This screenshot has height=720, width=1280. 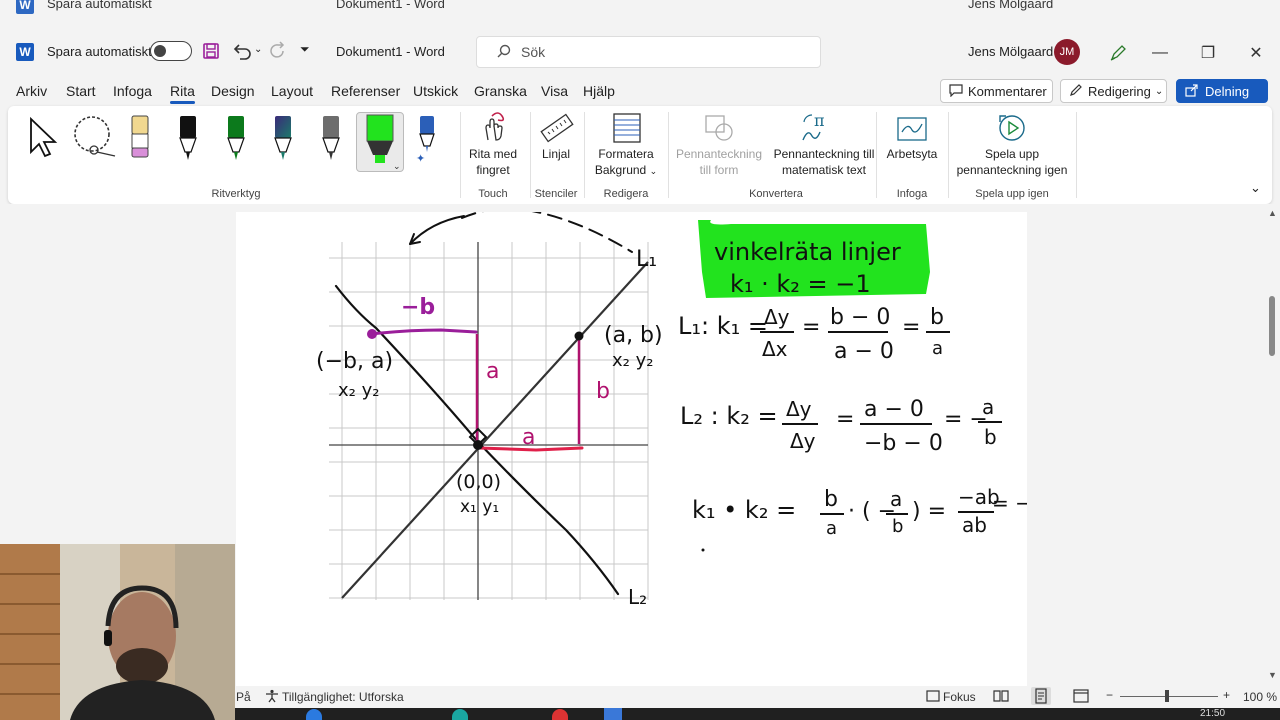 What do you see at coordinates (897, 526) in the screenshot?
I see `eq3-frac2-den: b` at bounding box center [897, 526].